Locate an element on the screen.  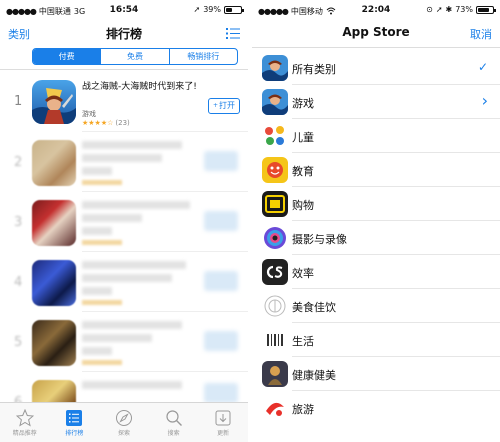
category-label: 摄影与录像 is located at coordinates (319, 239).